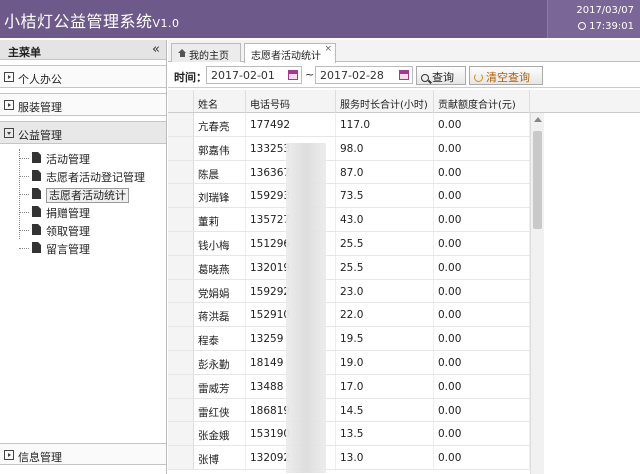 Image resolution: width=640 pixels, height=474 pixels. I want to click on table-row: 亢春亮 177492 117.0 0.00, so click(349, 125).